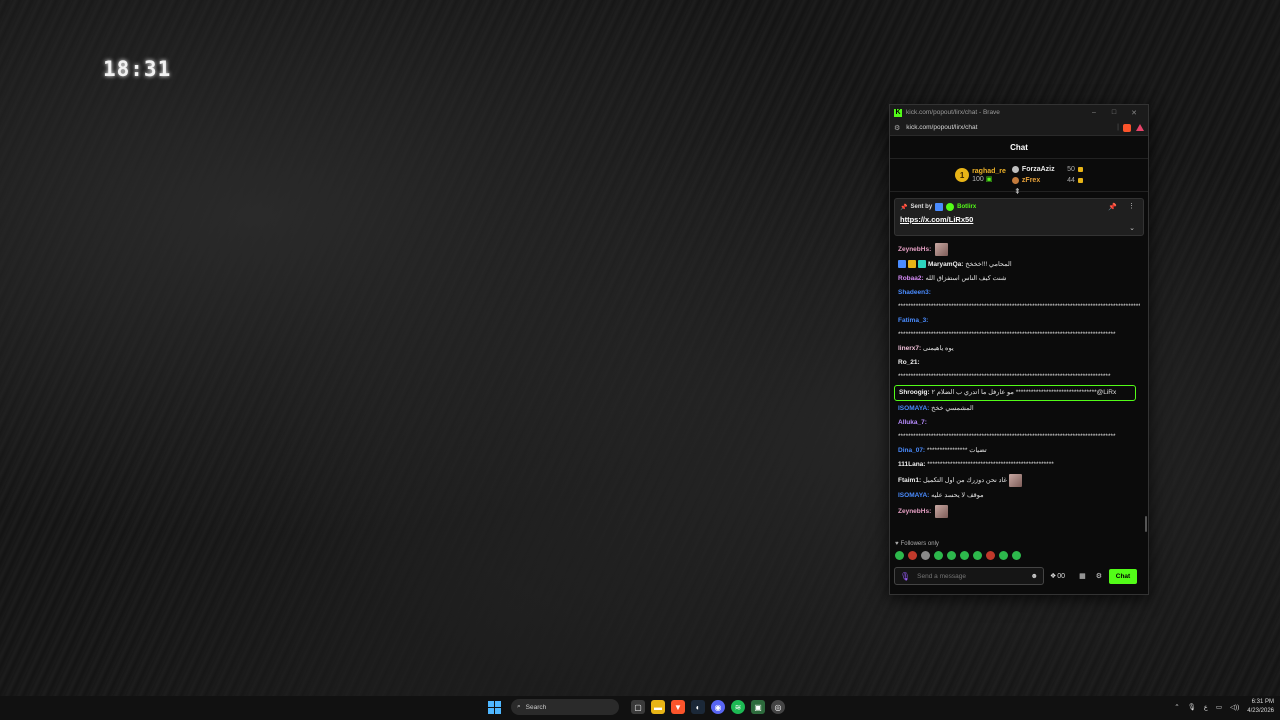 This screenshot has width=1280, height=720. I want to click on more-options-icon: ⋮, so click(1131, 206).